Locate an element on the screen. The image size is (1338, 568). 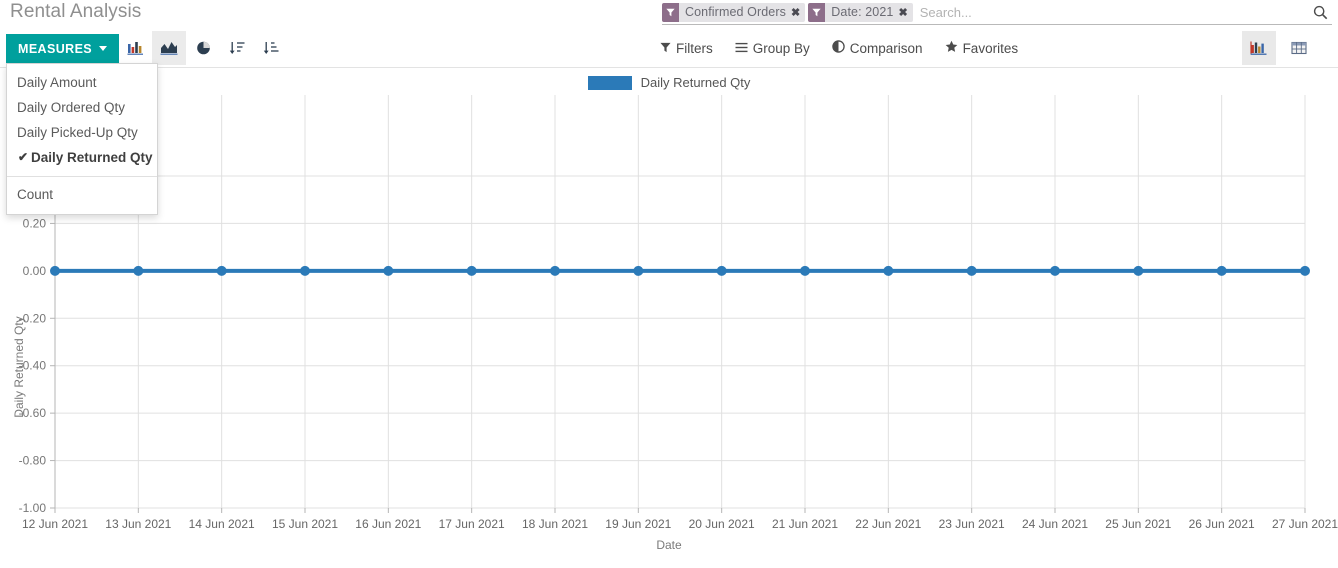
svg-text: 12 Jun 2021 is located at coordinates (55, 524).